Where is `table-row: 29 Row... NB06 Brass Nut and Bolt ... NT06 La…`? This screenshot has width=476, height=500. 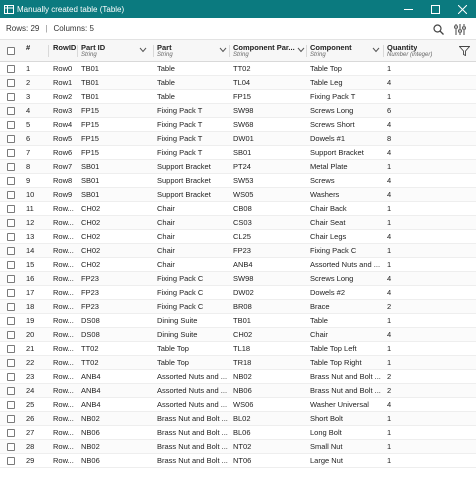 table-row: 29 Row... NB06 Brass Nut and Bolt ... NT06 La… is located at coordinates (238, 461).